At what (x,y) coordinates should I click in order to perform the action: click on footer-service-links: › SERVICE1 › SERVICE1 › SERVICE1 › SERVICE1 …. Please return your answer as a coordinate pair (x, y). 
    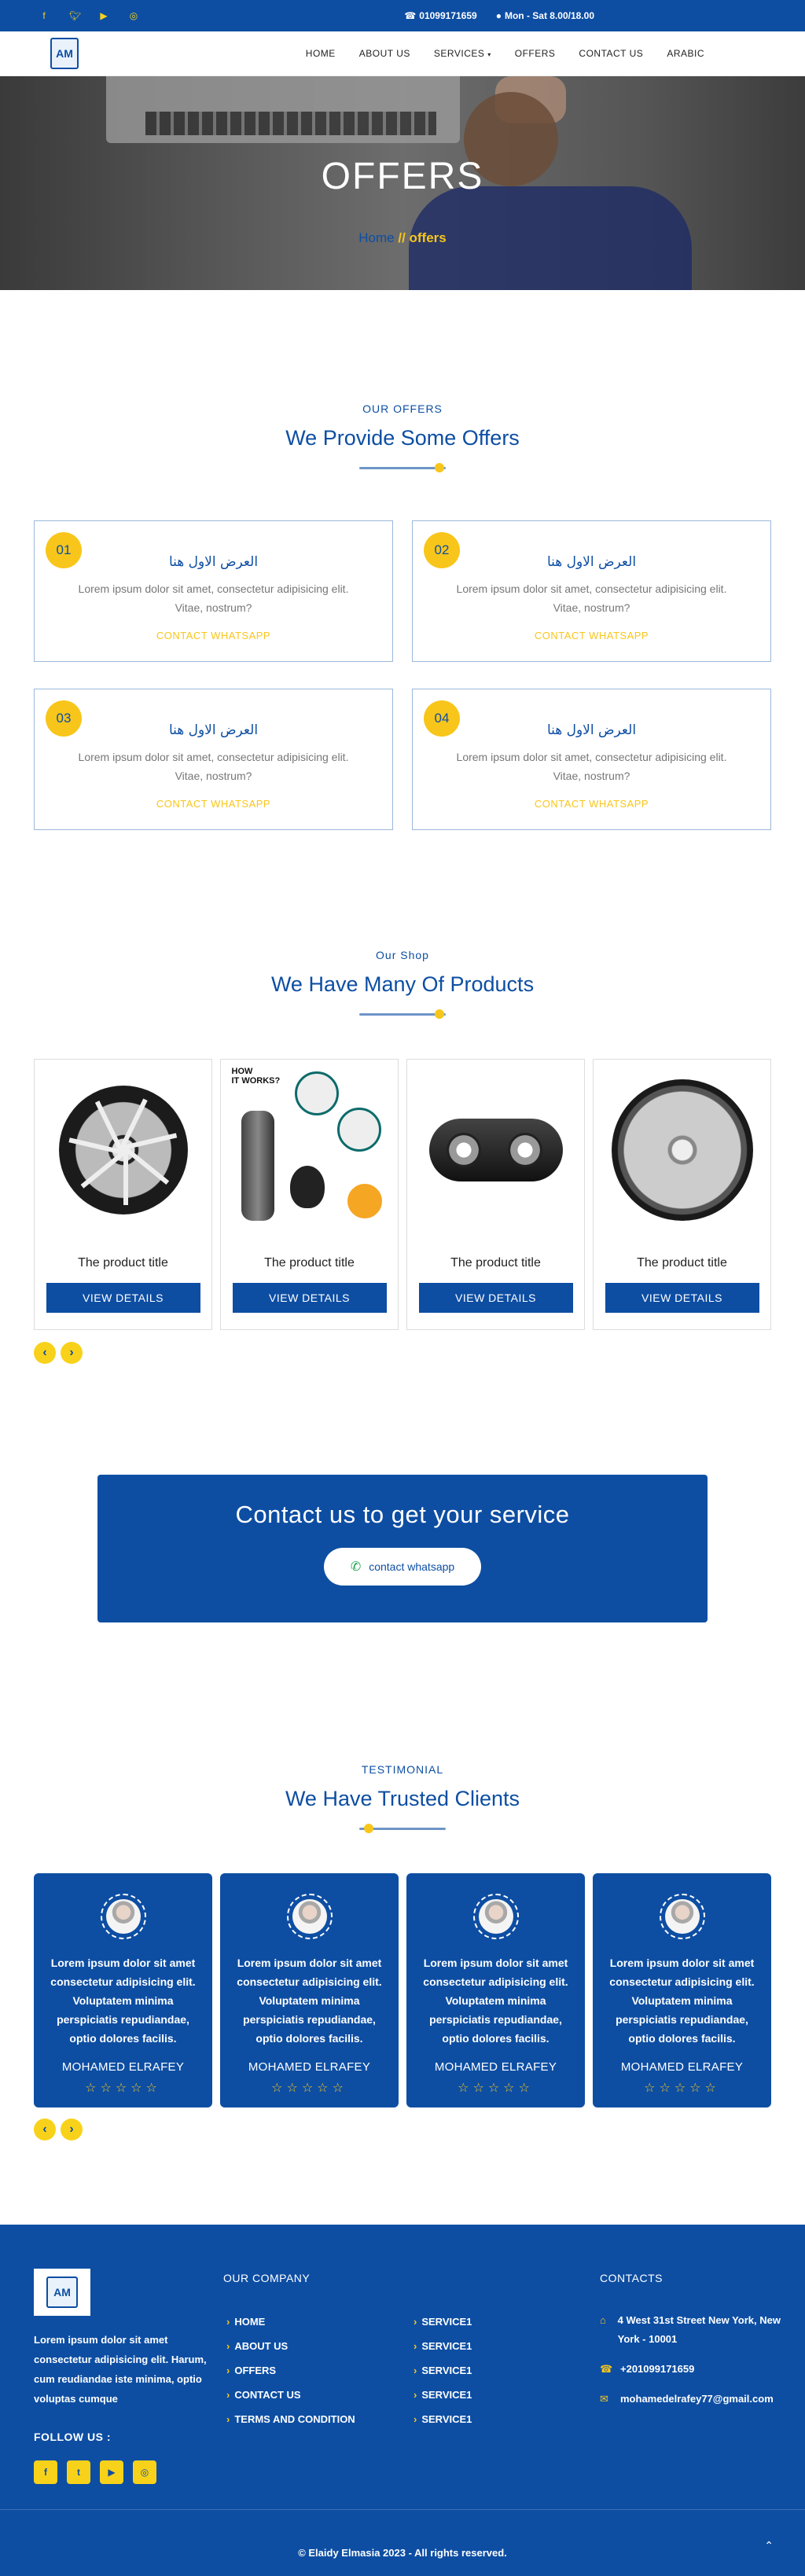
    Looking at the image, I should click on (443, 2377).